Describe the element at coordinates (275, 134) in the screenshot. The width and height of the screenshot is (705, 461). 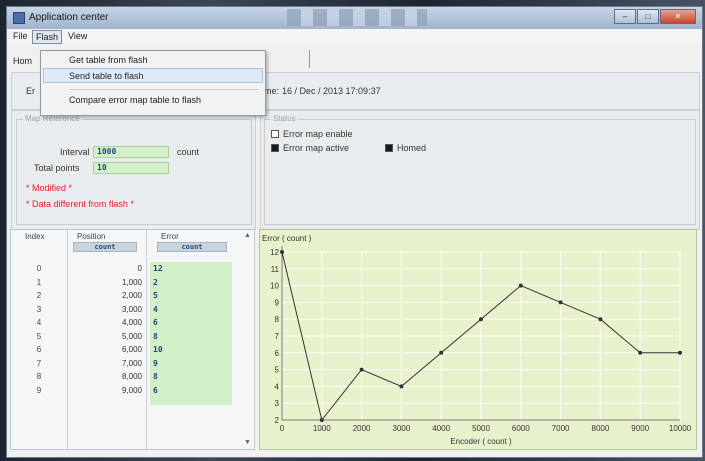
I see `error-map-enable-checkbox` at that location.